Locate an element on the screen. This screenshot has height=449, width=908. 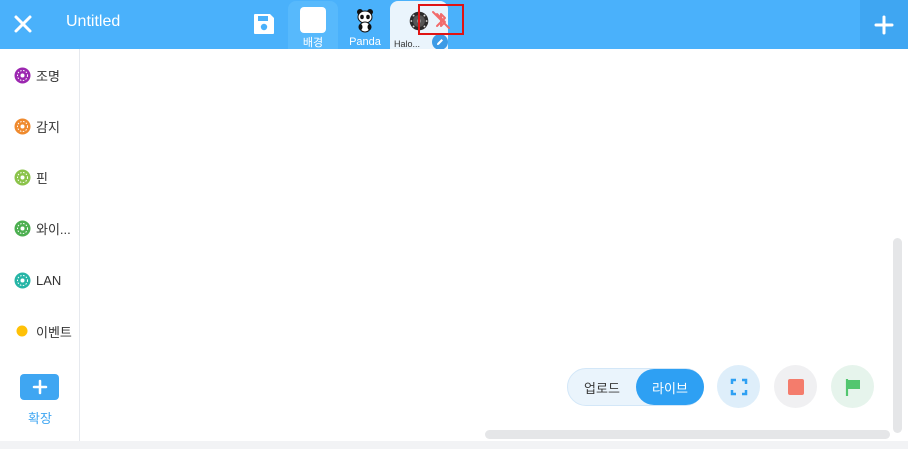
stop-icon is located at coordinates (795, 386).